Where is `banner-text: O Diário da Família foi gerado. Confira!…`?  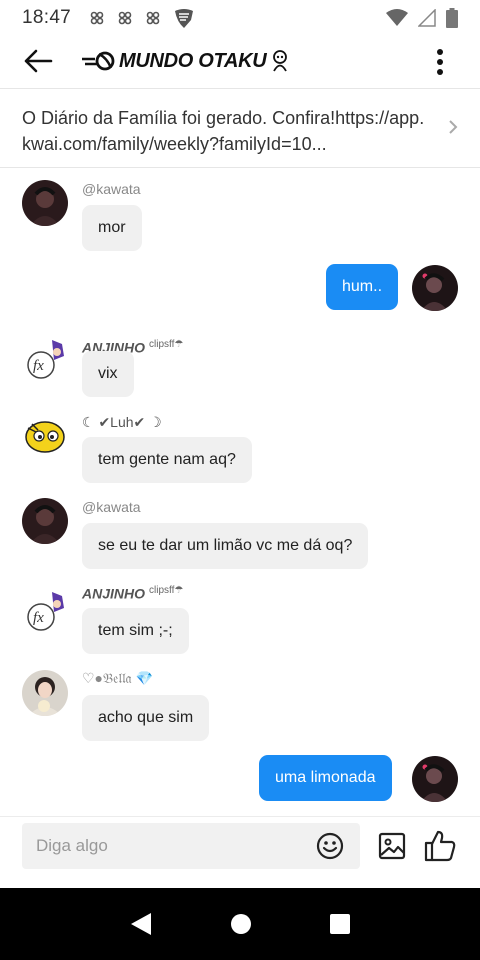
banner-text: O Diário da Família foi gerado. Confira!… is located at coordinates (223, 131).